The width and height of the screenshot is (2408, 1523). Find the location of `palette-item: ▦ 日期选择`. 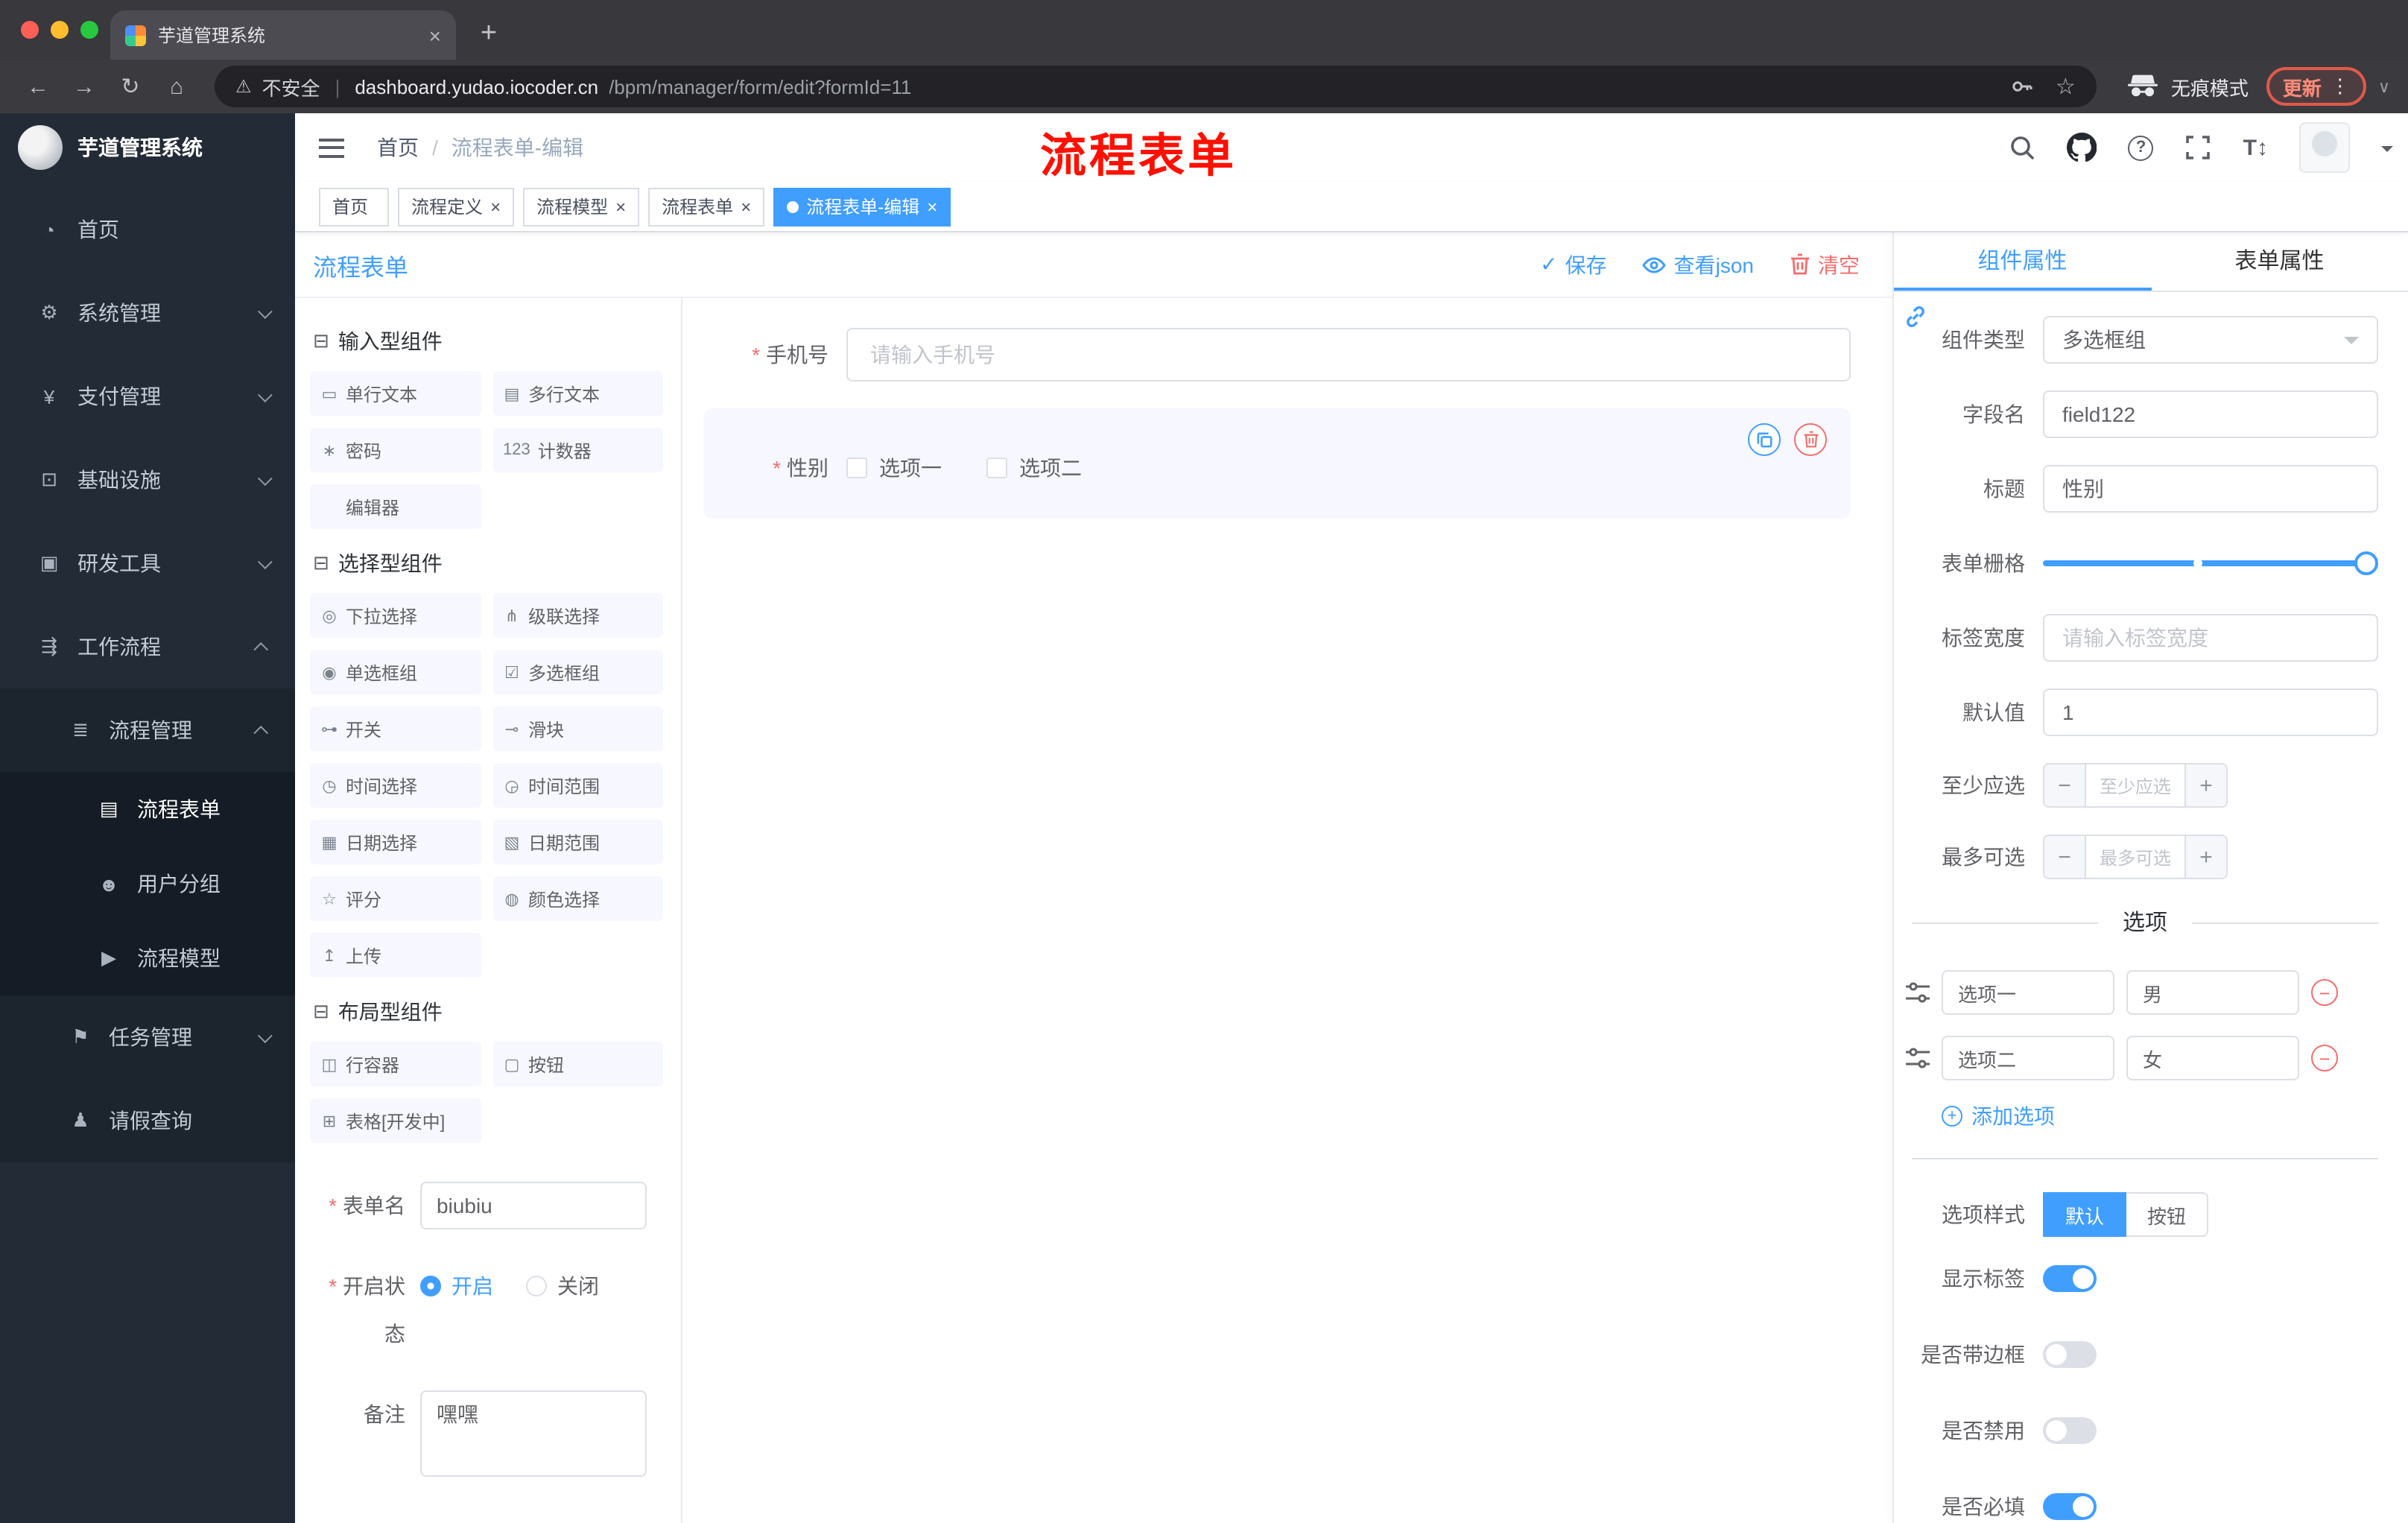

palette-item: ▦ 日期选择 is located at coordinates (395, 842).